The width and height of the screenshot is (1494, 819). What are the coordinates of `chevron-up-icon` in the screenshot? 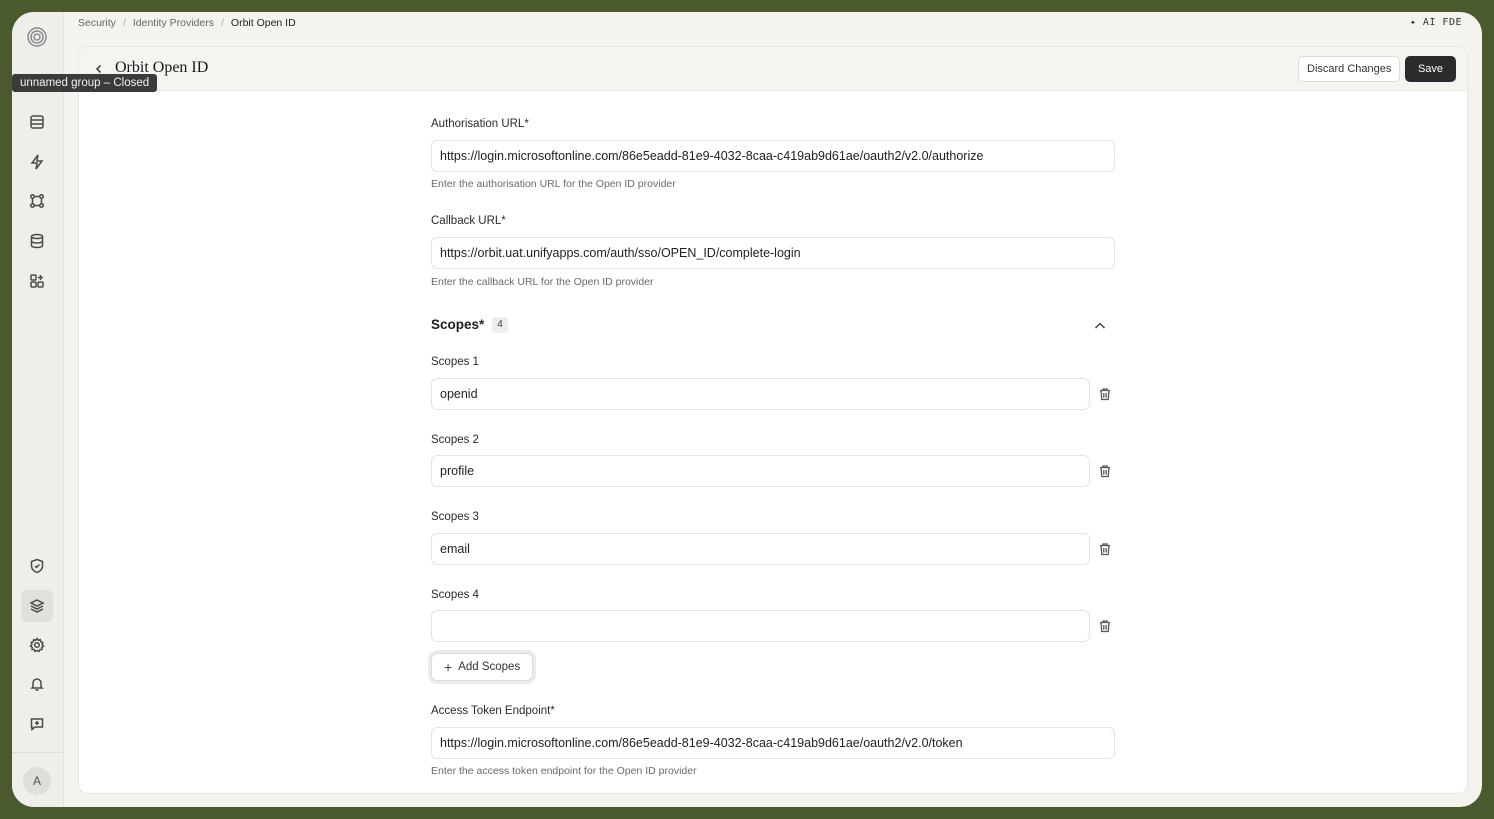 It's located at (1100, 326).